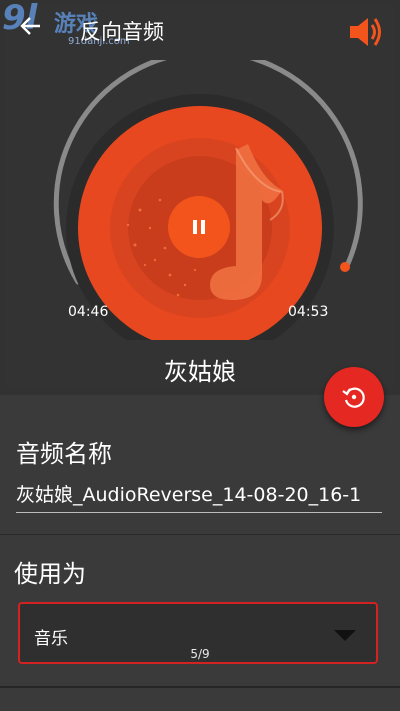  What do you see at coordinates (50, 574) in the screenshot?
I see `use-as-label: 使用为` at bounding box center [50, 574].